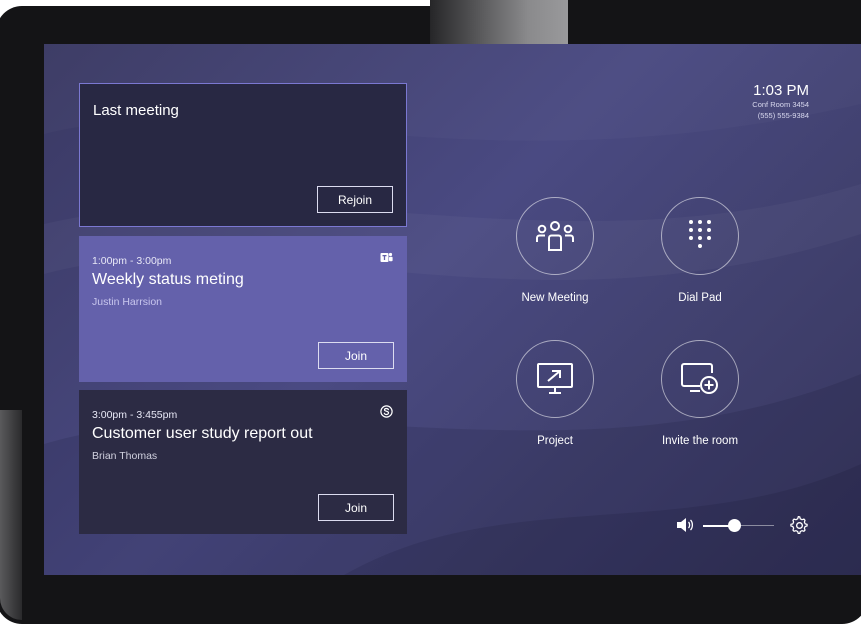  I want to click on room-name: Conf Room 3454, so click(780, 104).